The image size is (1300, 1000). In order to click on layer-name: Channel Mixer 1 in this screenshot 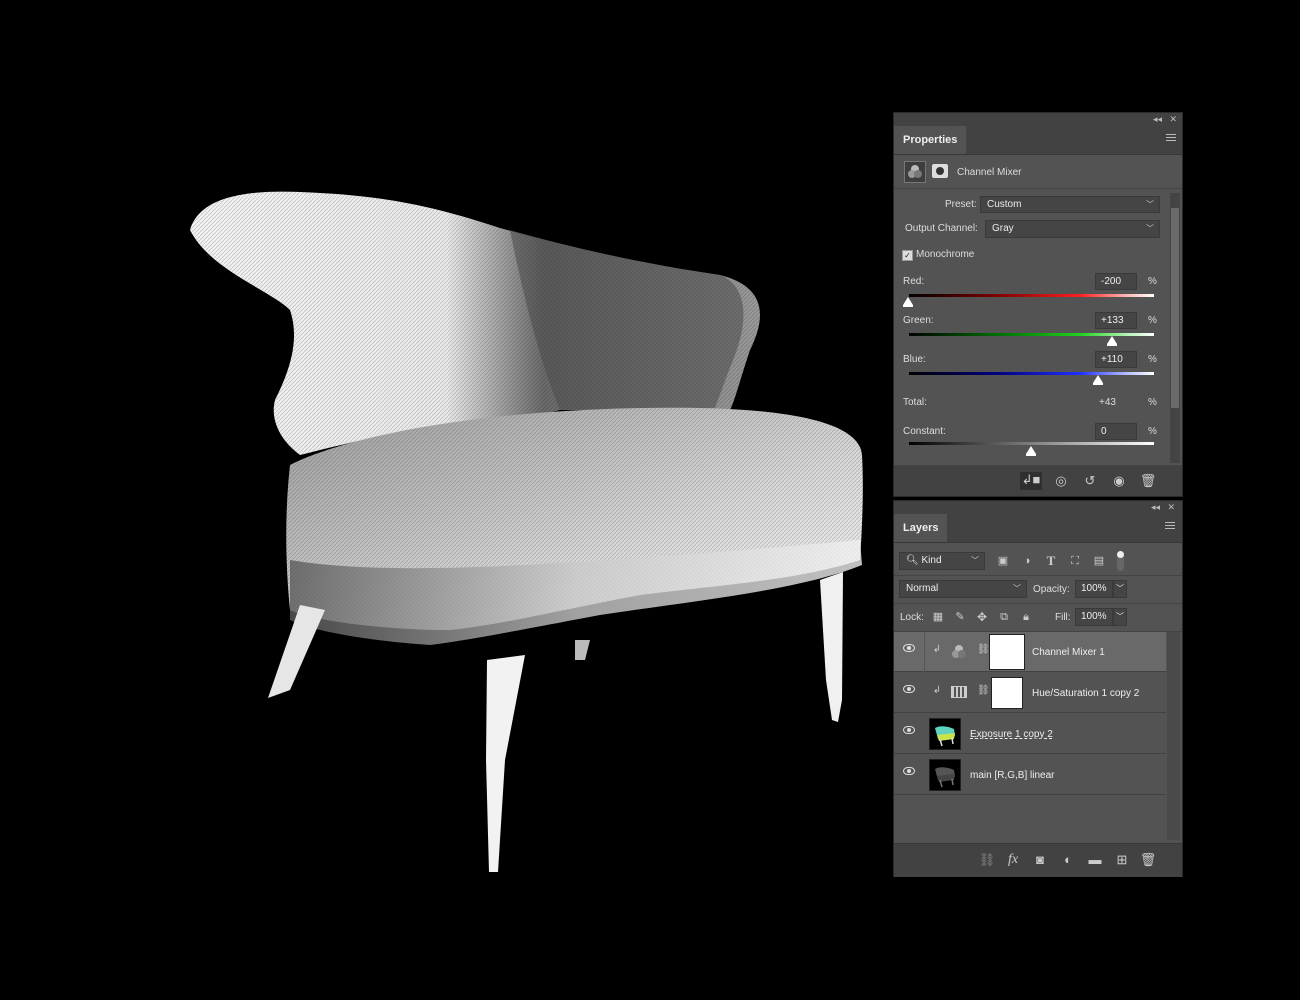, I will do `click(1068, 652)`.